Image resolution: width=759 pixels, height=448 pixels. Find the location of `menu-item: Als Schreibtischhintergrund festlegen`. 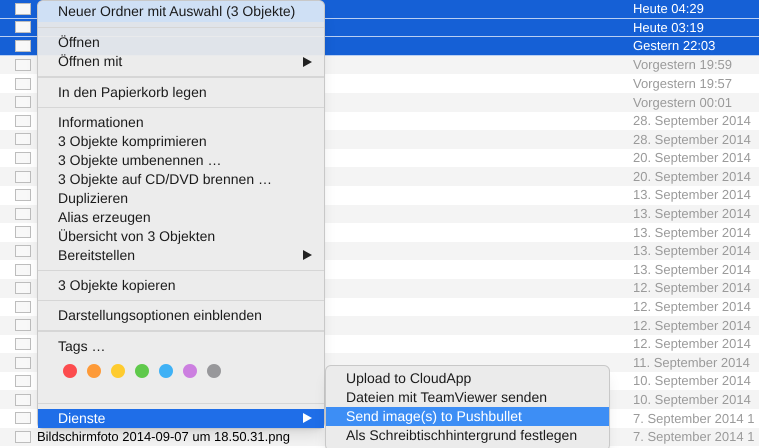

menu-item: Als Schreibtischhintergrund festlegen is located at coordinates (467, 435).